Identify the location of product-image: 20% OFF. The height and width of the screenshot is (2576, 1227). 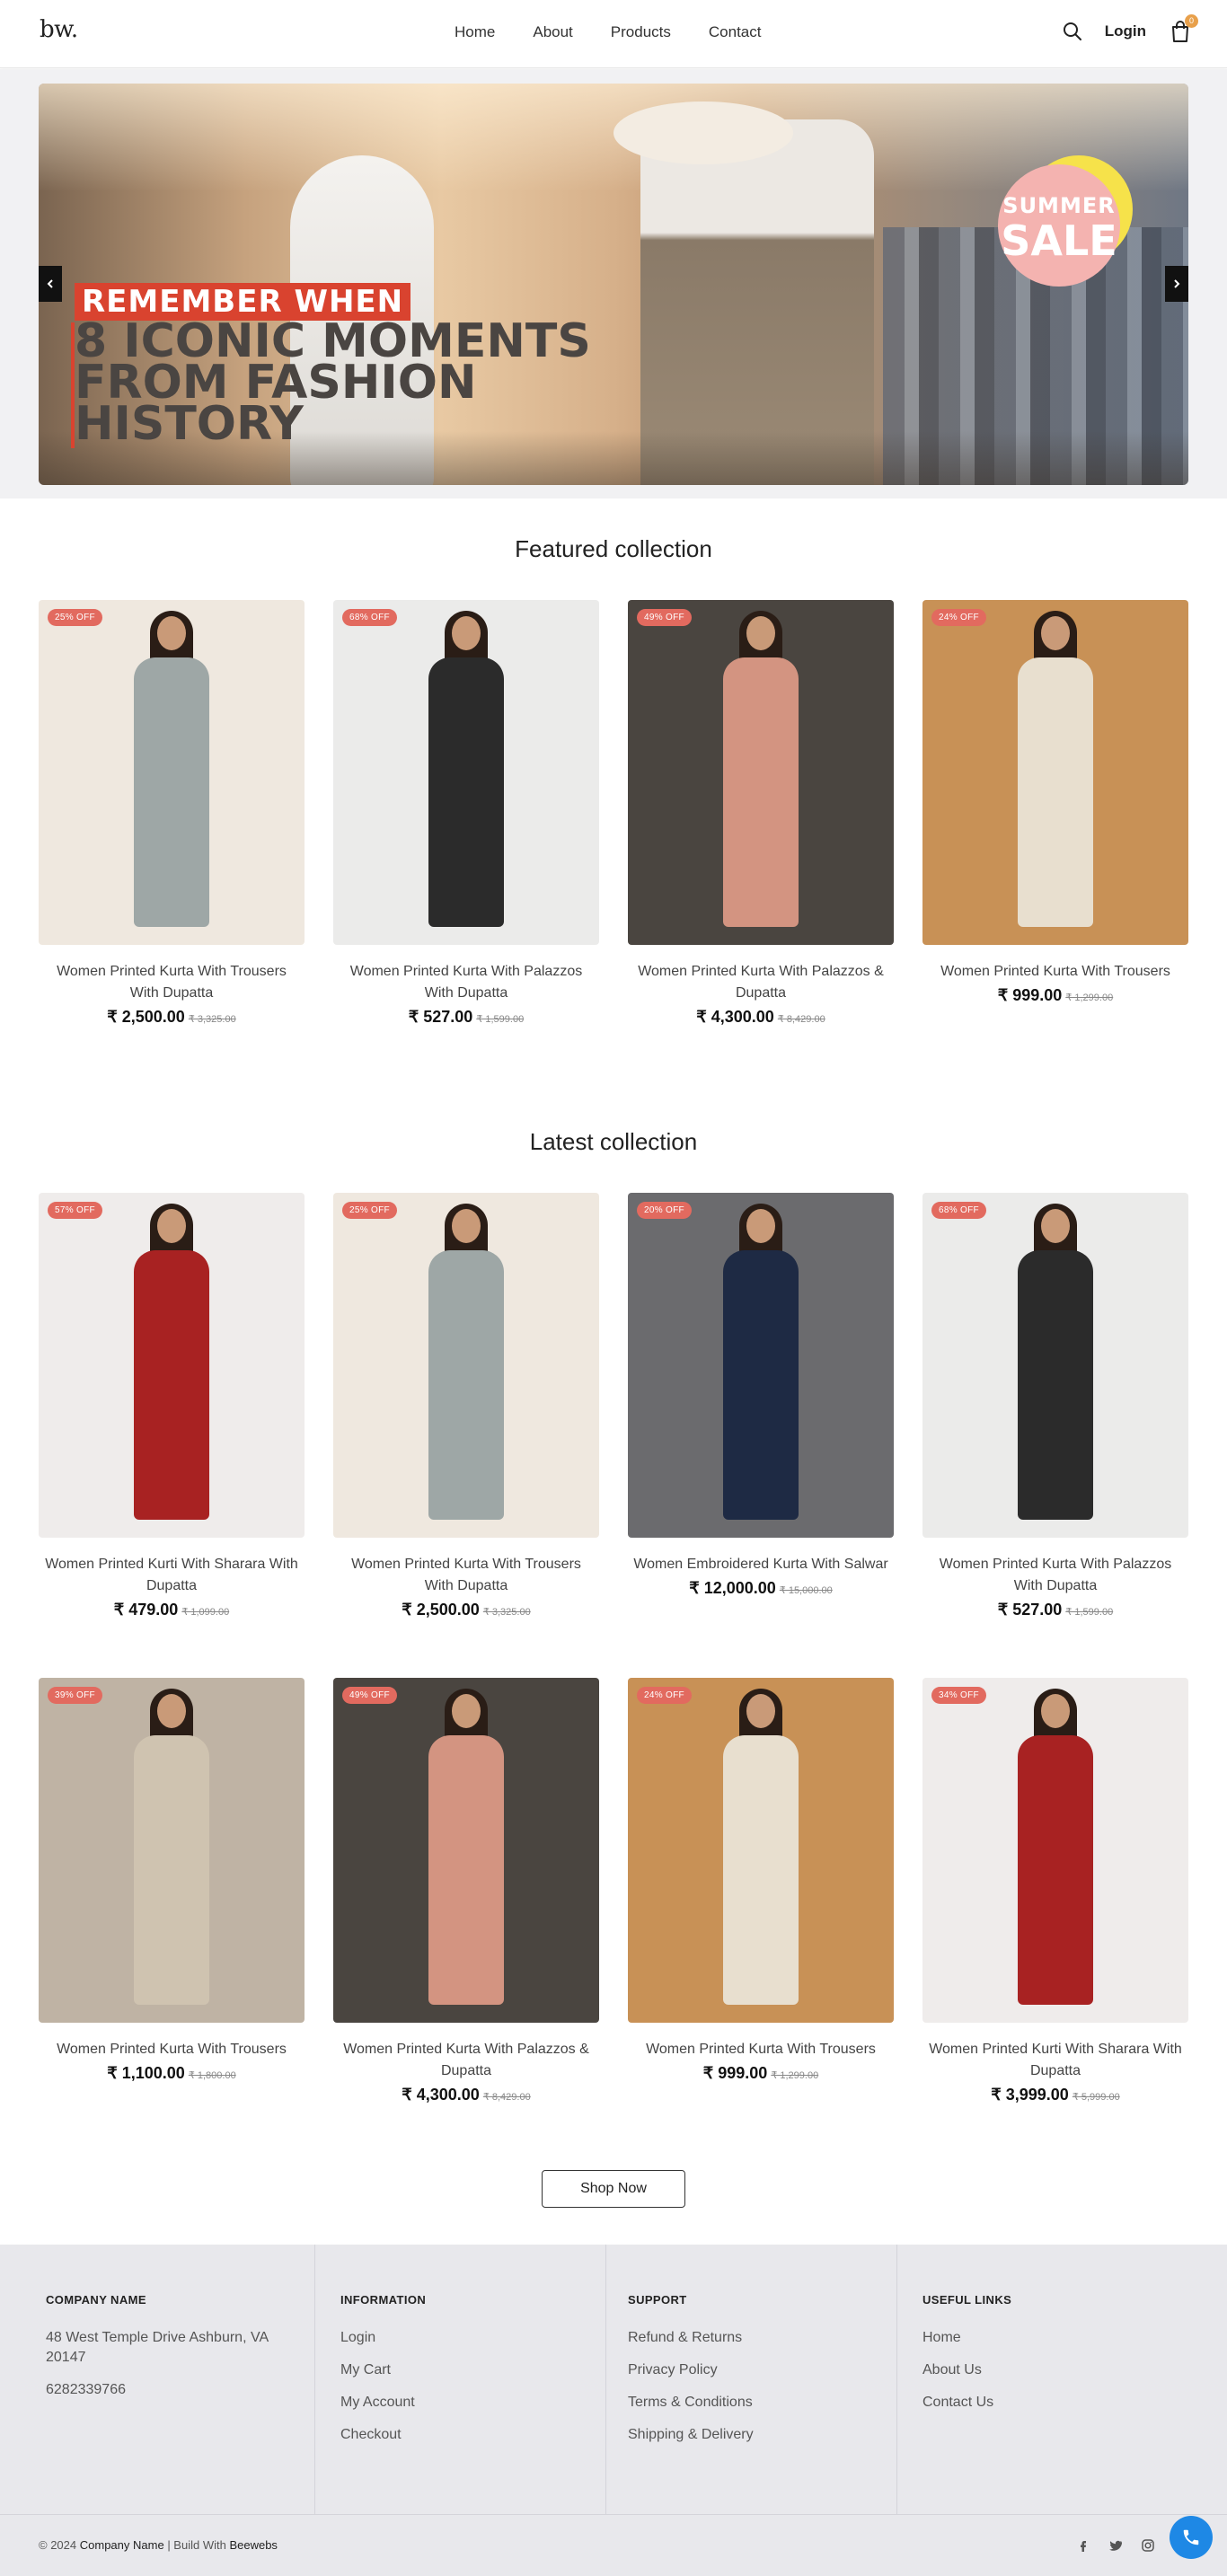
(761, 1365).